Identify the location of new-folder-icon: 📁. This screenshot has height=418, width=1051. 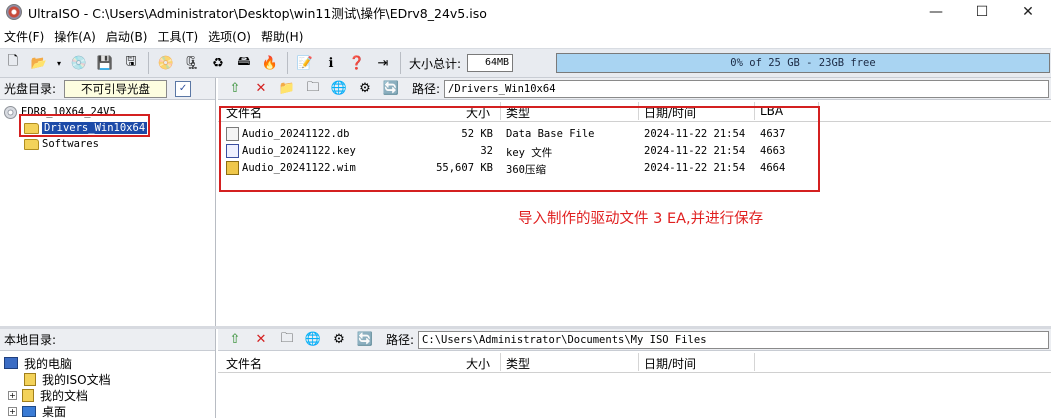
(287, 89).